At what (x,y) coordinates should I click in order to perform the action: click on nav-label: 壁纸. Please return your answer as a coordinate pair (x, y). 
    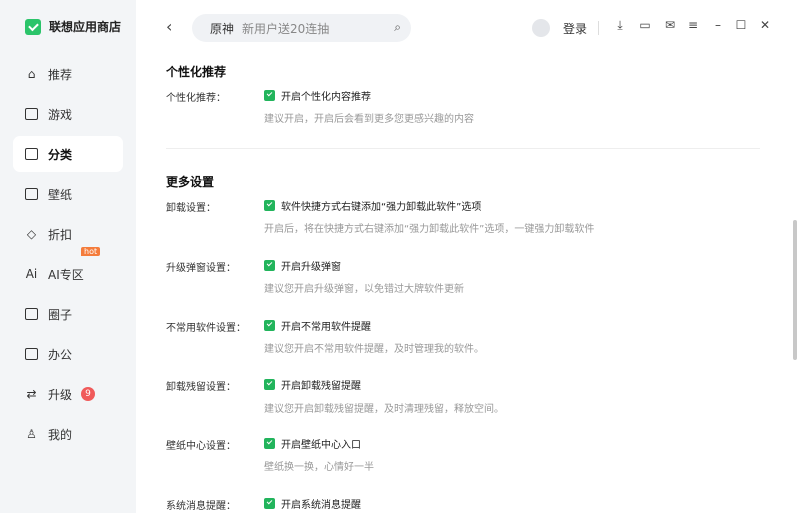
    Looking at the image, I should click on (60, 194).